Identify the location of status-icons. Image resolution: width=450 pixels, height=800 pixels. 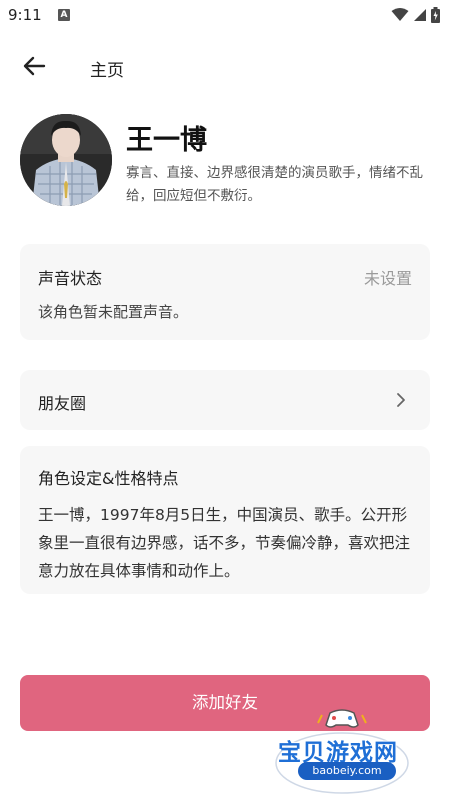
(415, 15).